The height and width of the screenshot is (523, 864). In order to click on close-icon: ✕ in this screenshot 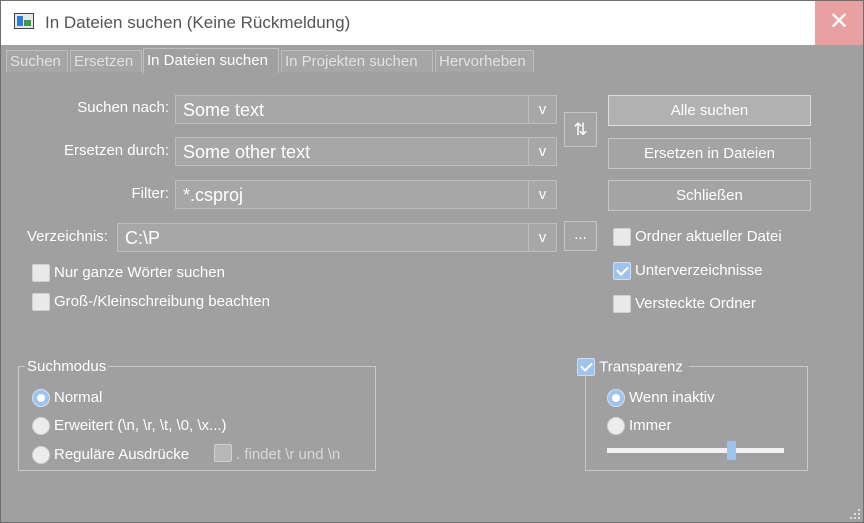, I will do `click(839, 21)`.